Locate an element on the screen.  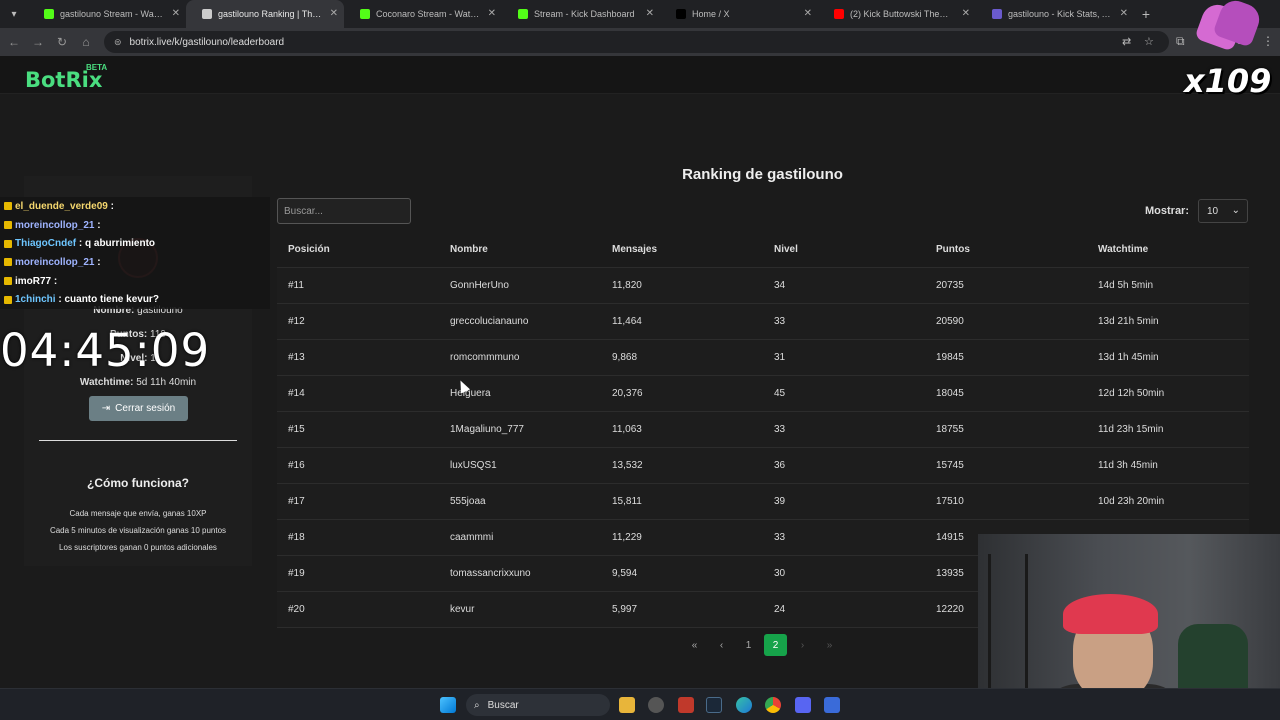
search-input is located at coordinates (344, 211).